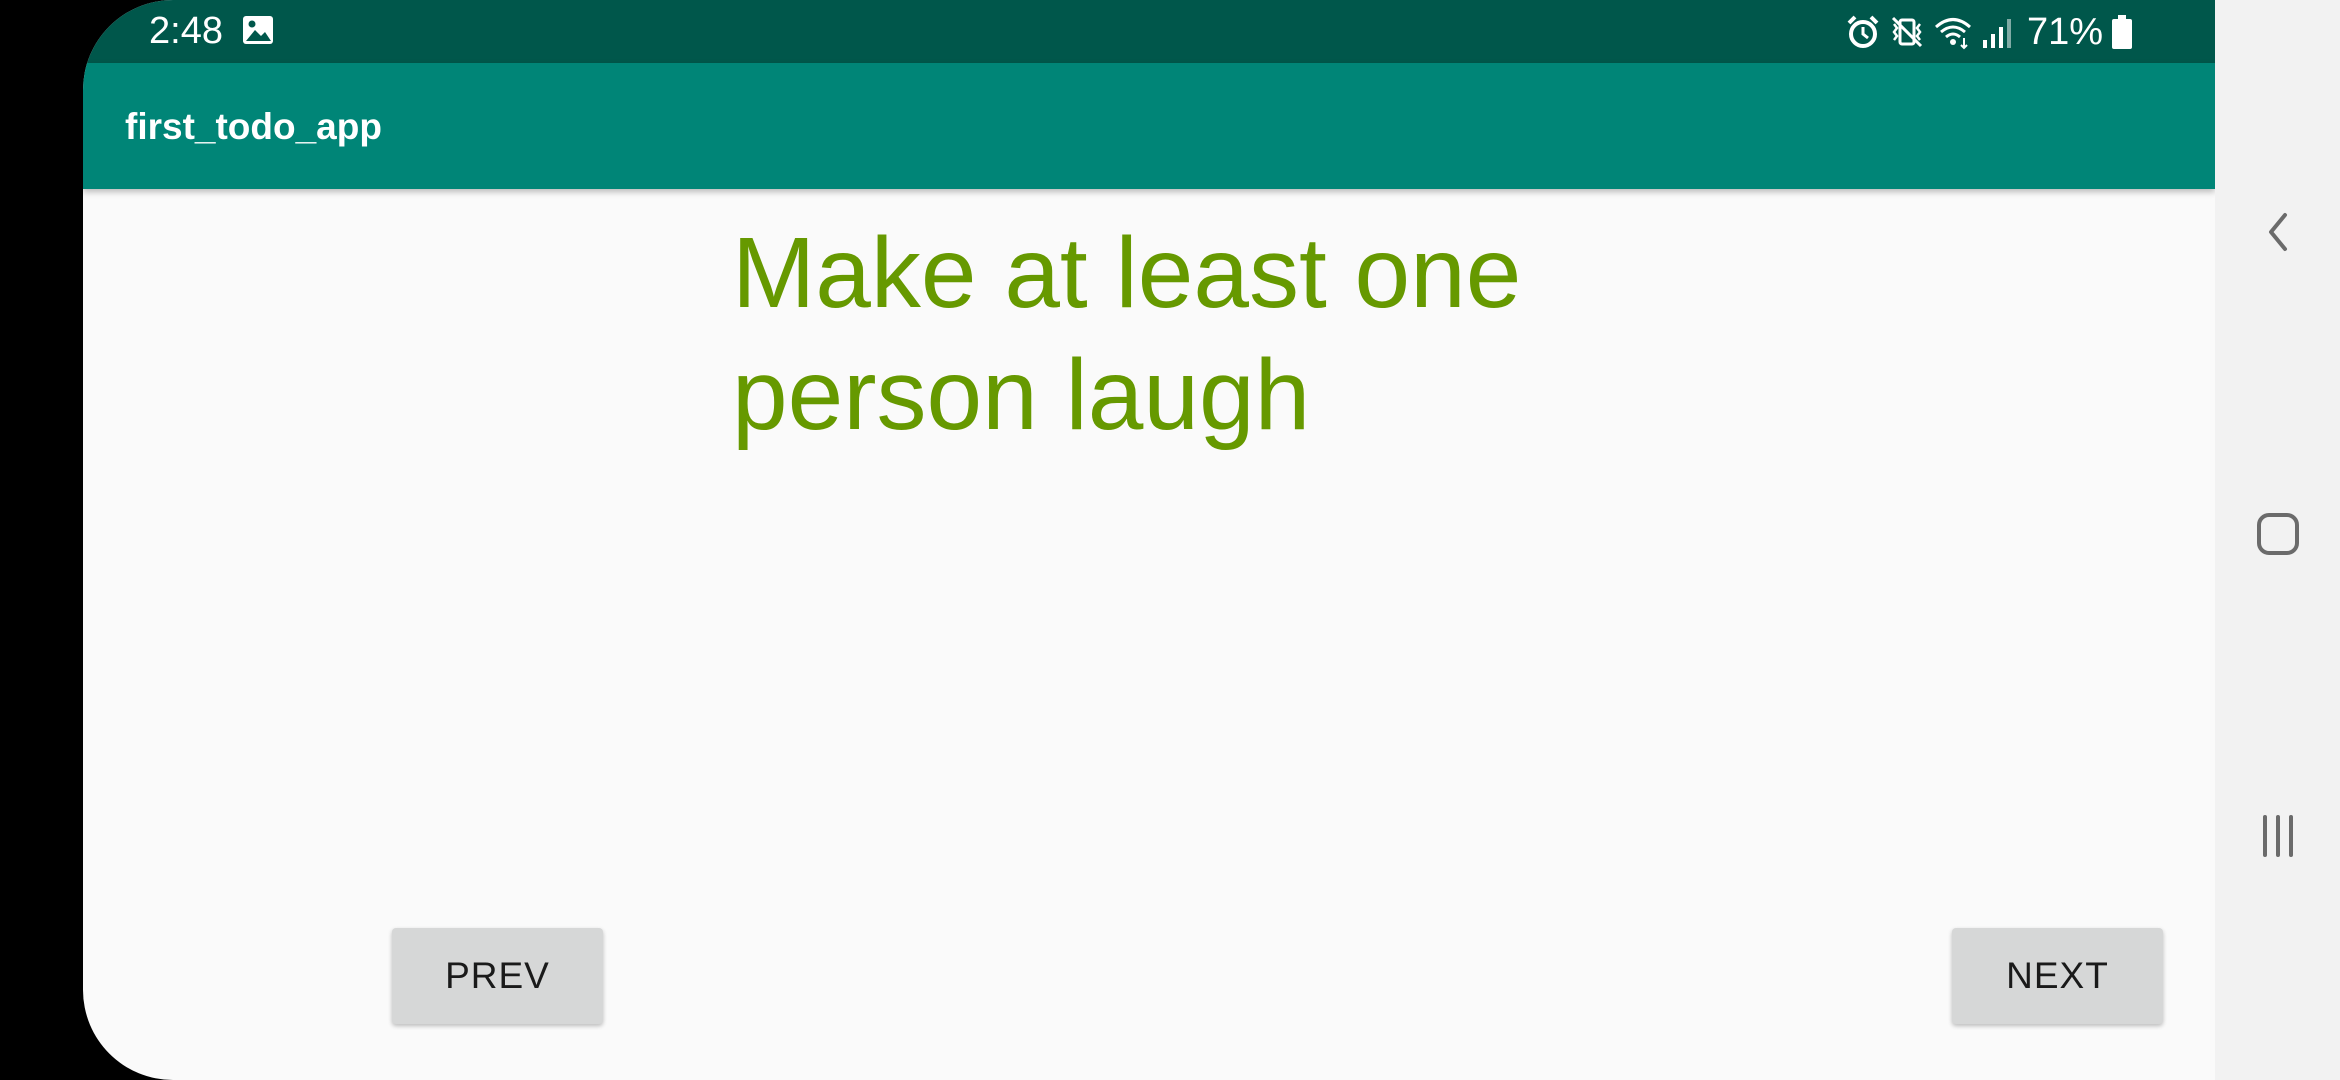 Image resolution: width=2340 pixels, height=1080 pixels. Describe the element at coordinates (1998, 32) in the screenshot. I see `signal-icon` at that location.